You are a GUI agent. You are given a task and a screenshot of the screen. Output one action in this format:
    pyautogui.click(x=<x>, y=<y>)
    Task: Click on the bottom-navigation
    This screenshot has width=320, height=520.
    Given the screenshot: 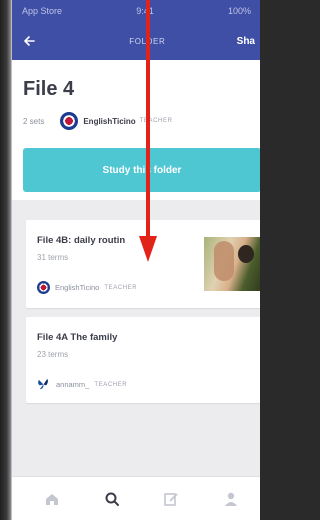 What is the action you would take?
    pyautogui.click(x=136, y=498)
    